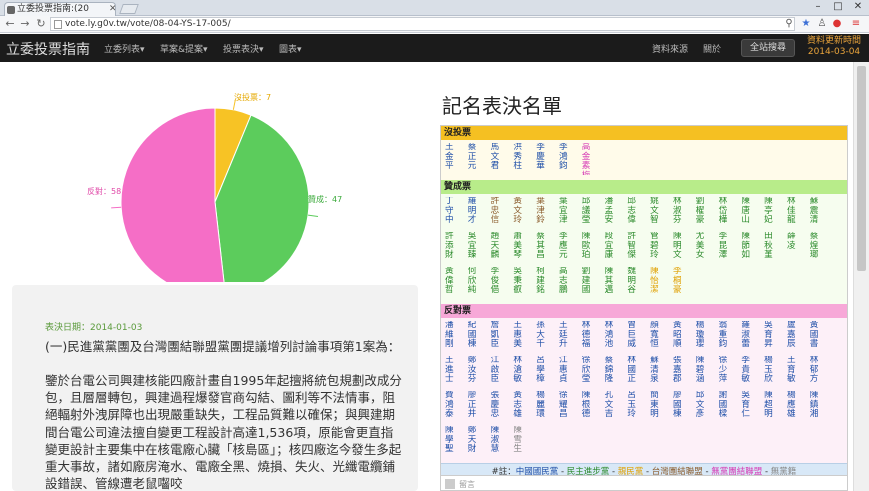  Describe the element at coordinates (712, 48) in the screenshot. I see `nav-about-link: 關於` at that location.